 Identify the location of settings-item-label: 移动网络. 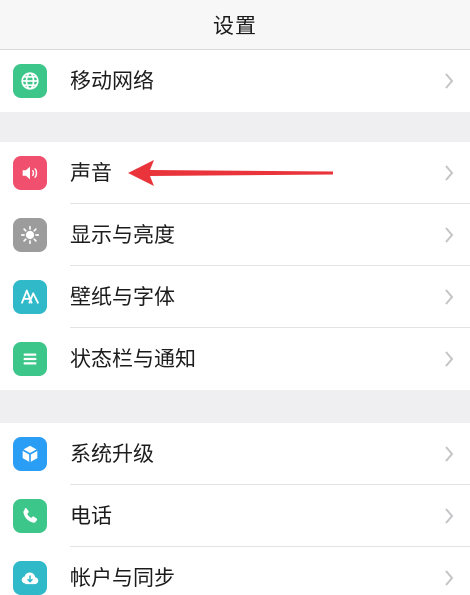
(112, 81).